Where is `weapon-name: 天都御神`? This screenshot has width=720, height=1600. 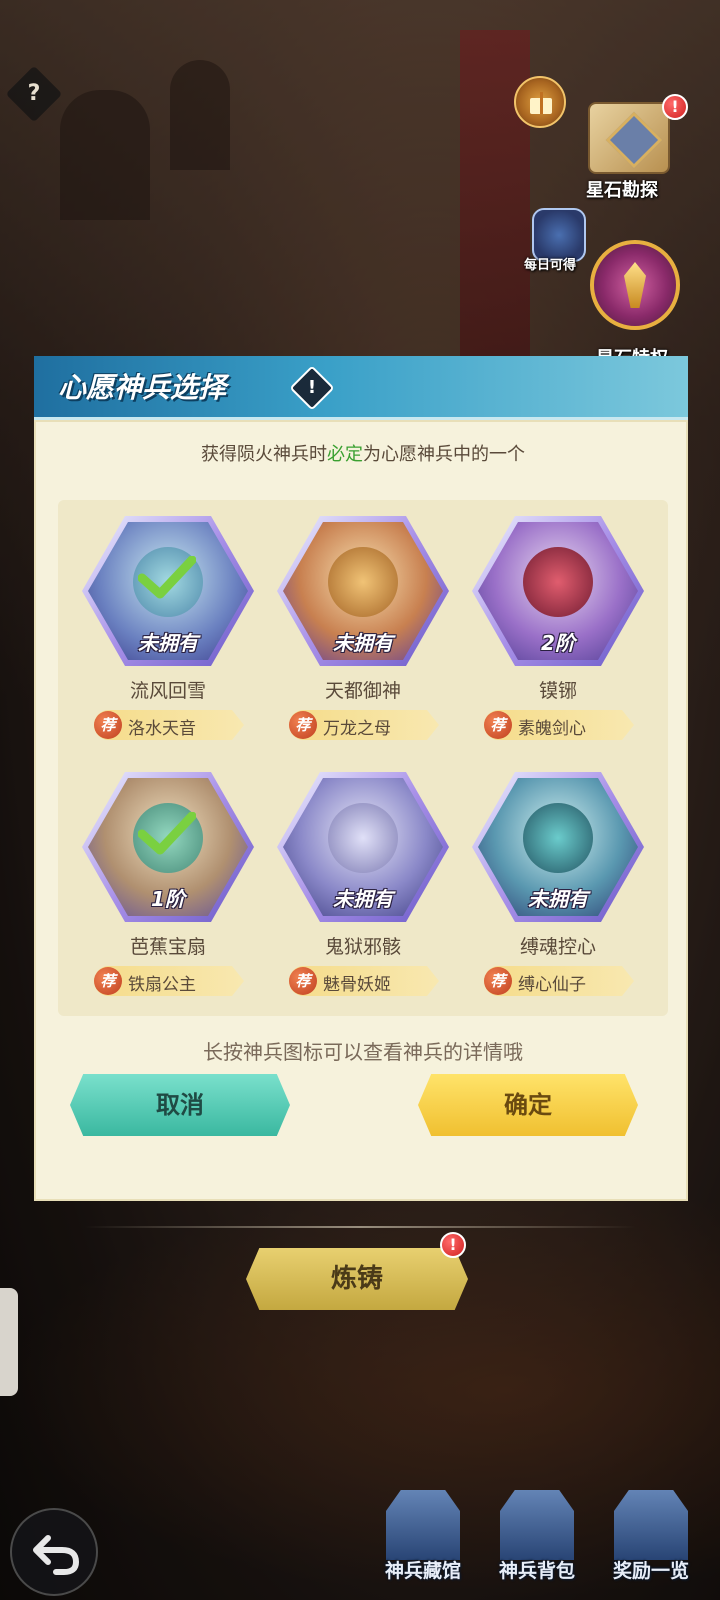 weapon-name: 天都御神 is located at coordinates (362, 691).